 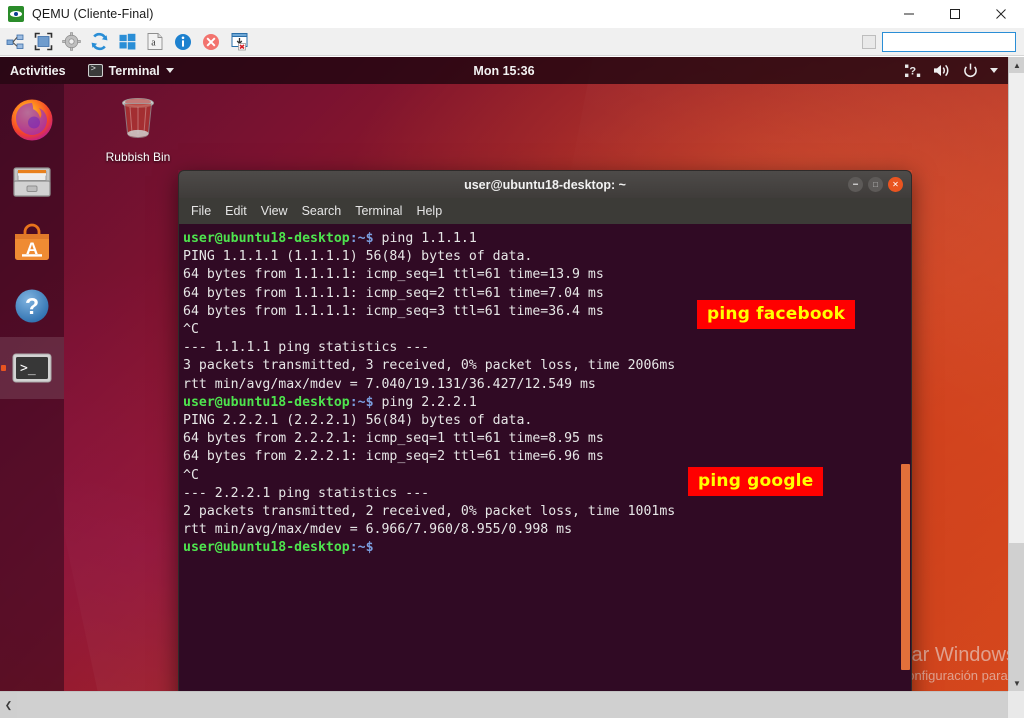 I want to click on terminal-line: user@ubuntu18-desktop:~$ ping 1.1.1.1, so click(x=547, y=239).